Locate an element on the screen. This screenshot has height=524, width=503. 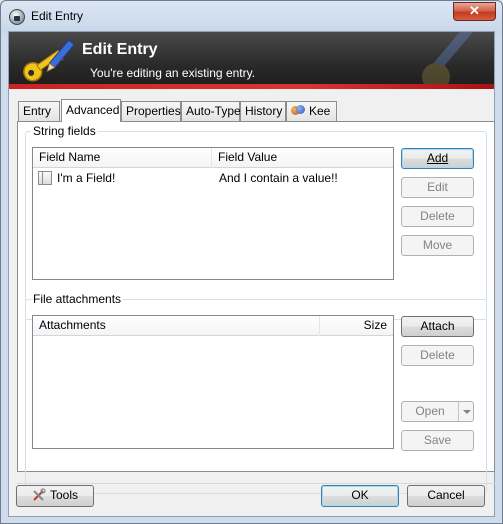
ok-button: OK is located at coordinates (360, 496).